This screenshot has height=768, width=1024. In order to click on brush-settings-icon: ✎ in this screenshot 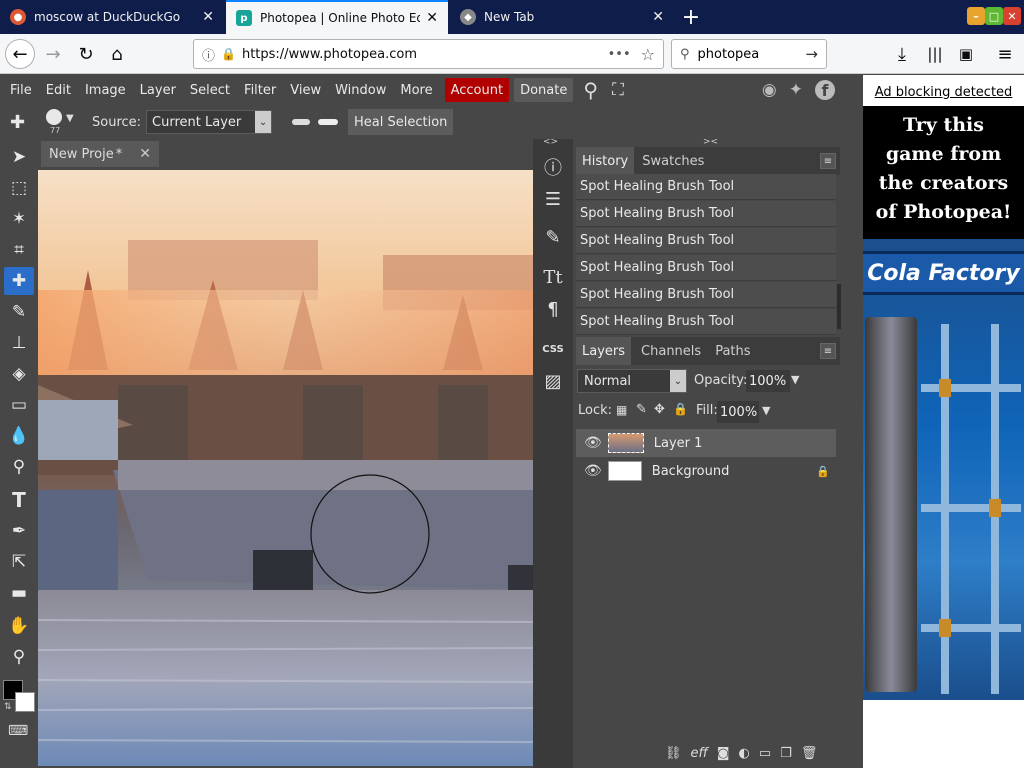, I will do `click(553, 237)`.